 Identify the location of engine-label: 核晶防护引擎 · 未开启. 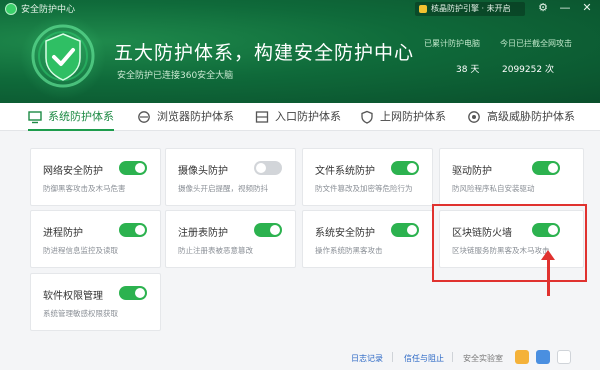
(471, 8).